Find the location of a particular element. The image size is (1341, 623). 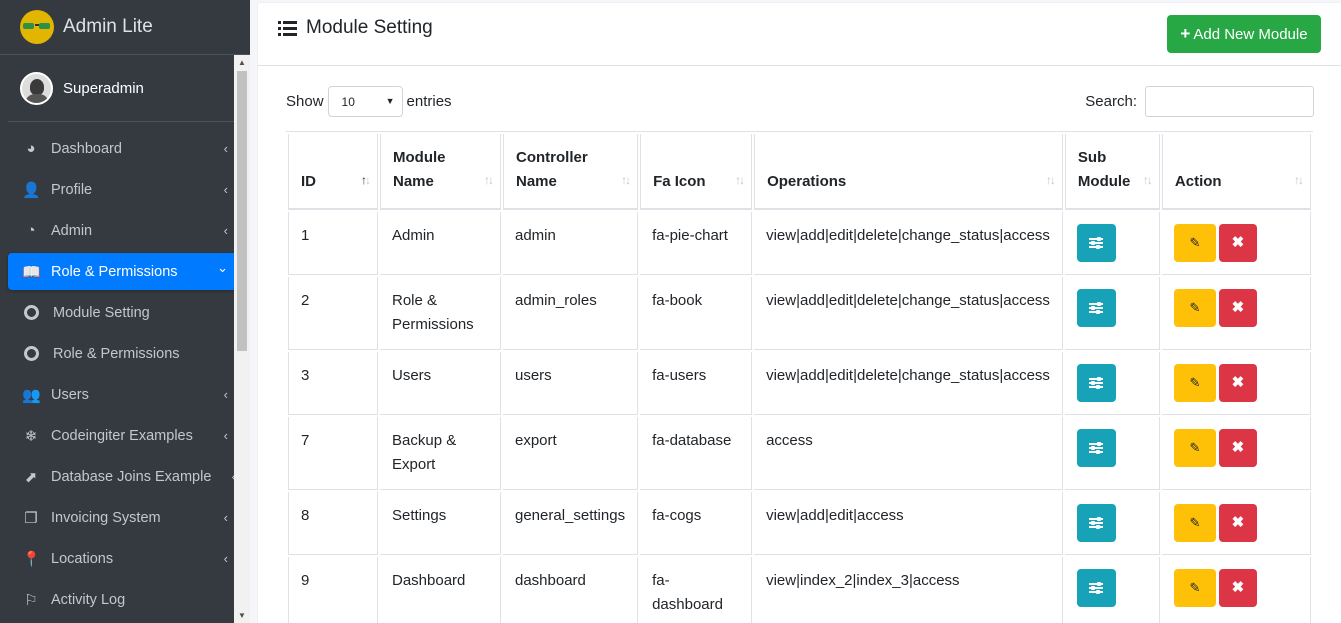

sidebar-item-label: Locations is located at coordinates (82, 558).